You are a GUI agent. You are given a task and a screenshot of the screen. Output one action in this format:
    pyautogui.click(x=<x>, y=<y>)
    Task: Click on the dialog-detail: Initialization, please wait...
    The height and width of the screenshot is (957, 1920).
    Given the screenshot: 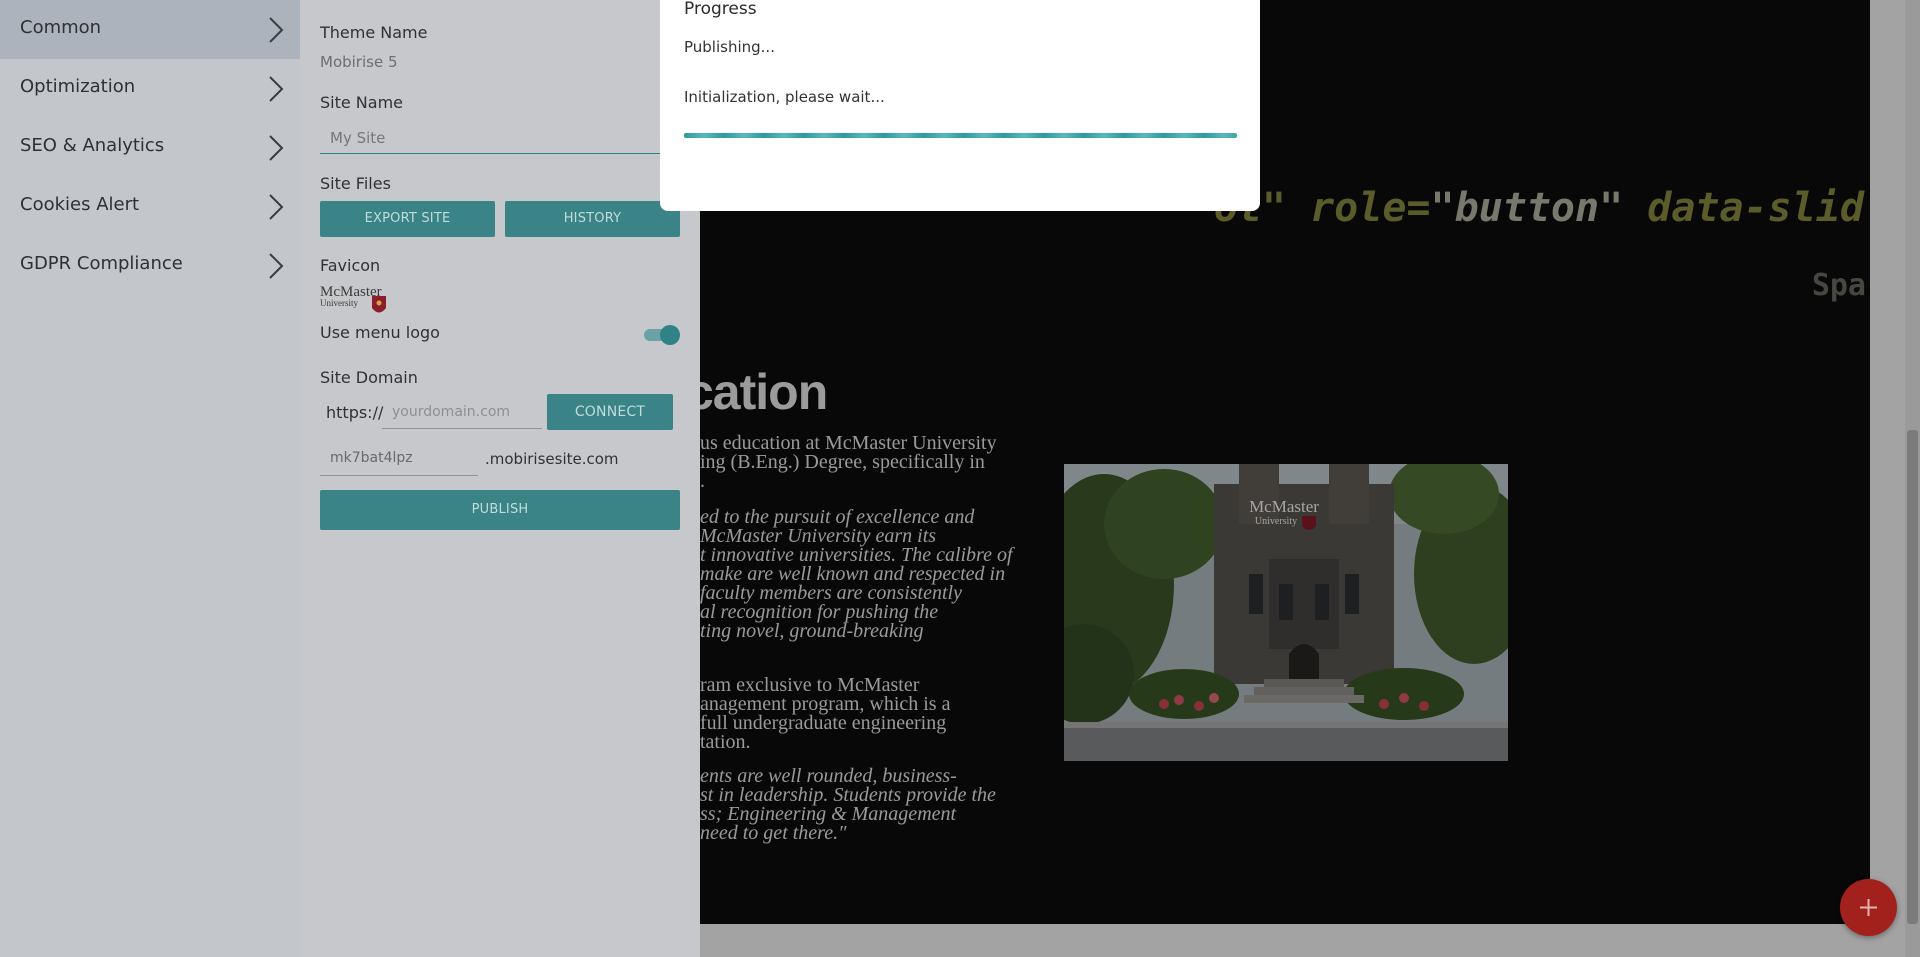 What is the action you would take?
    pyautogui.click(x=784, y=97)
    